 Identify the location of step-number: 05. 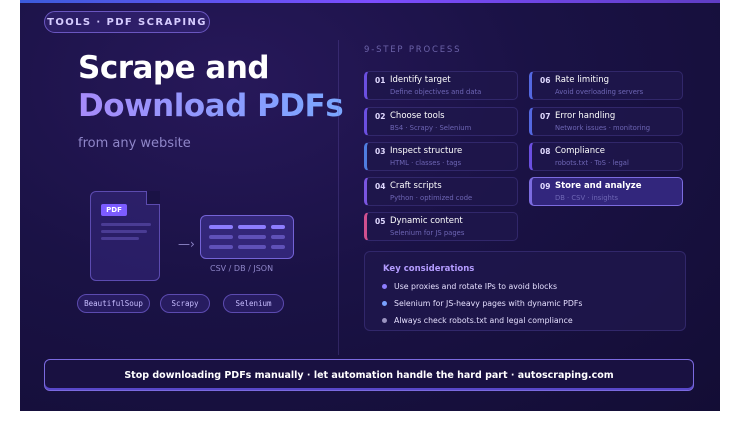
(380, 221).